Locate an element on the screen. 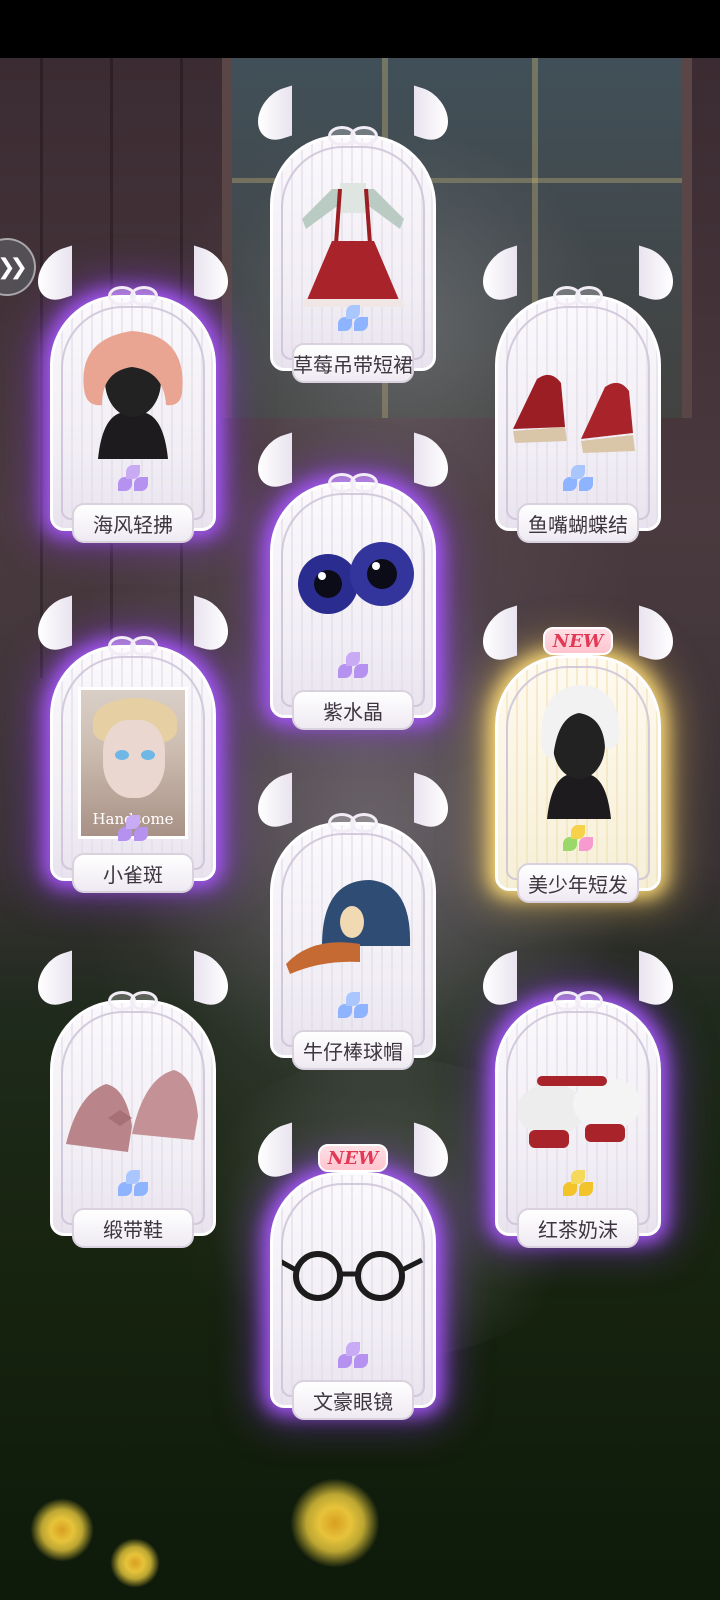  card-name-label: 文豪眼镜 is located at coordinates (353, 1400).